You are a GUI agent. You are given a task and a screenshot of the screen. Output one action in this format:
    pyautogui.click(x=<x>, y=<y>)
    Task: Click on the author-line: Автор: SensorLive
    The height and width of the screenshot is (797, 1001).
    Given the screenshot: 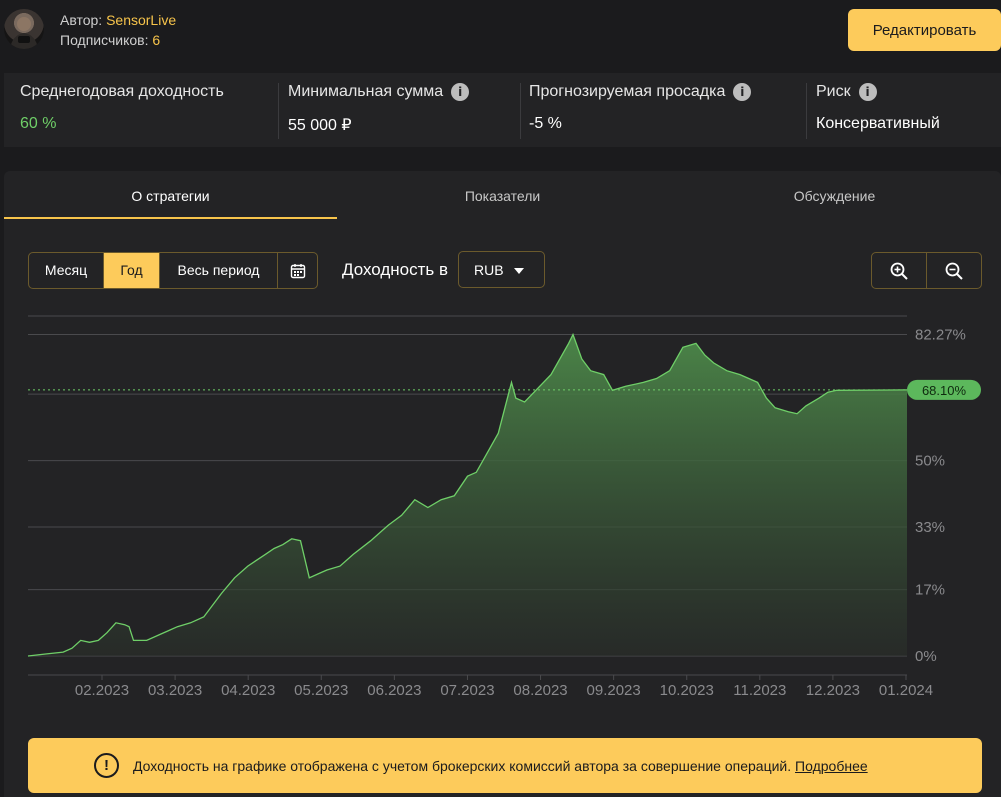 What is the action you would take?
    pyautogui.click(x=118, y=20)
    